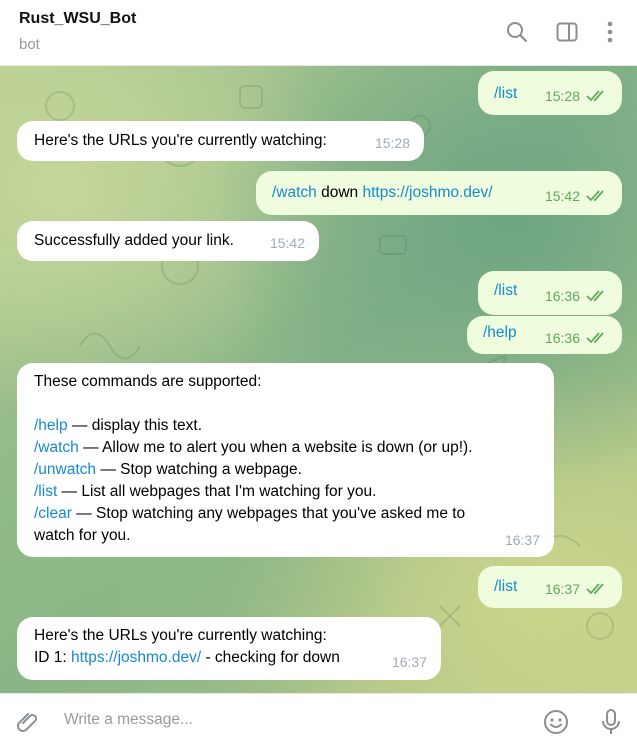  What do you see at coordinates (289, 426) in the screenshot?
I see `command-help-line: /help — display this text.` at bounding box center [289, 426].